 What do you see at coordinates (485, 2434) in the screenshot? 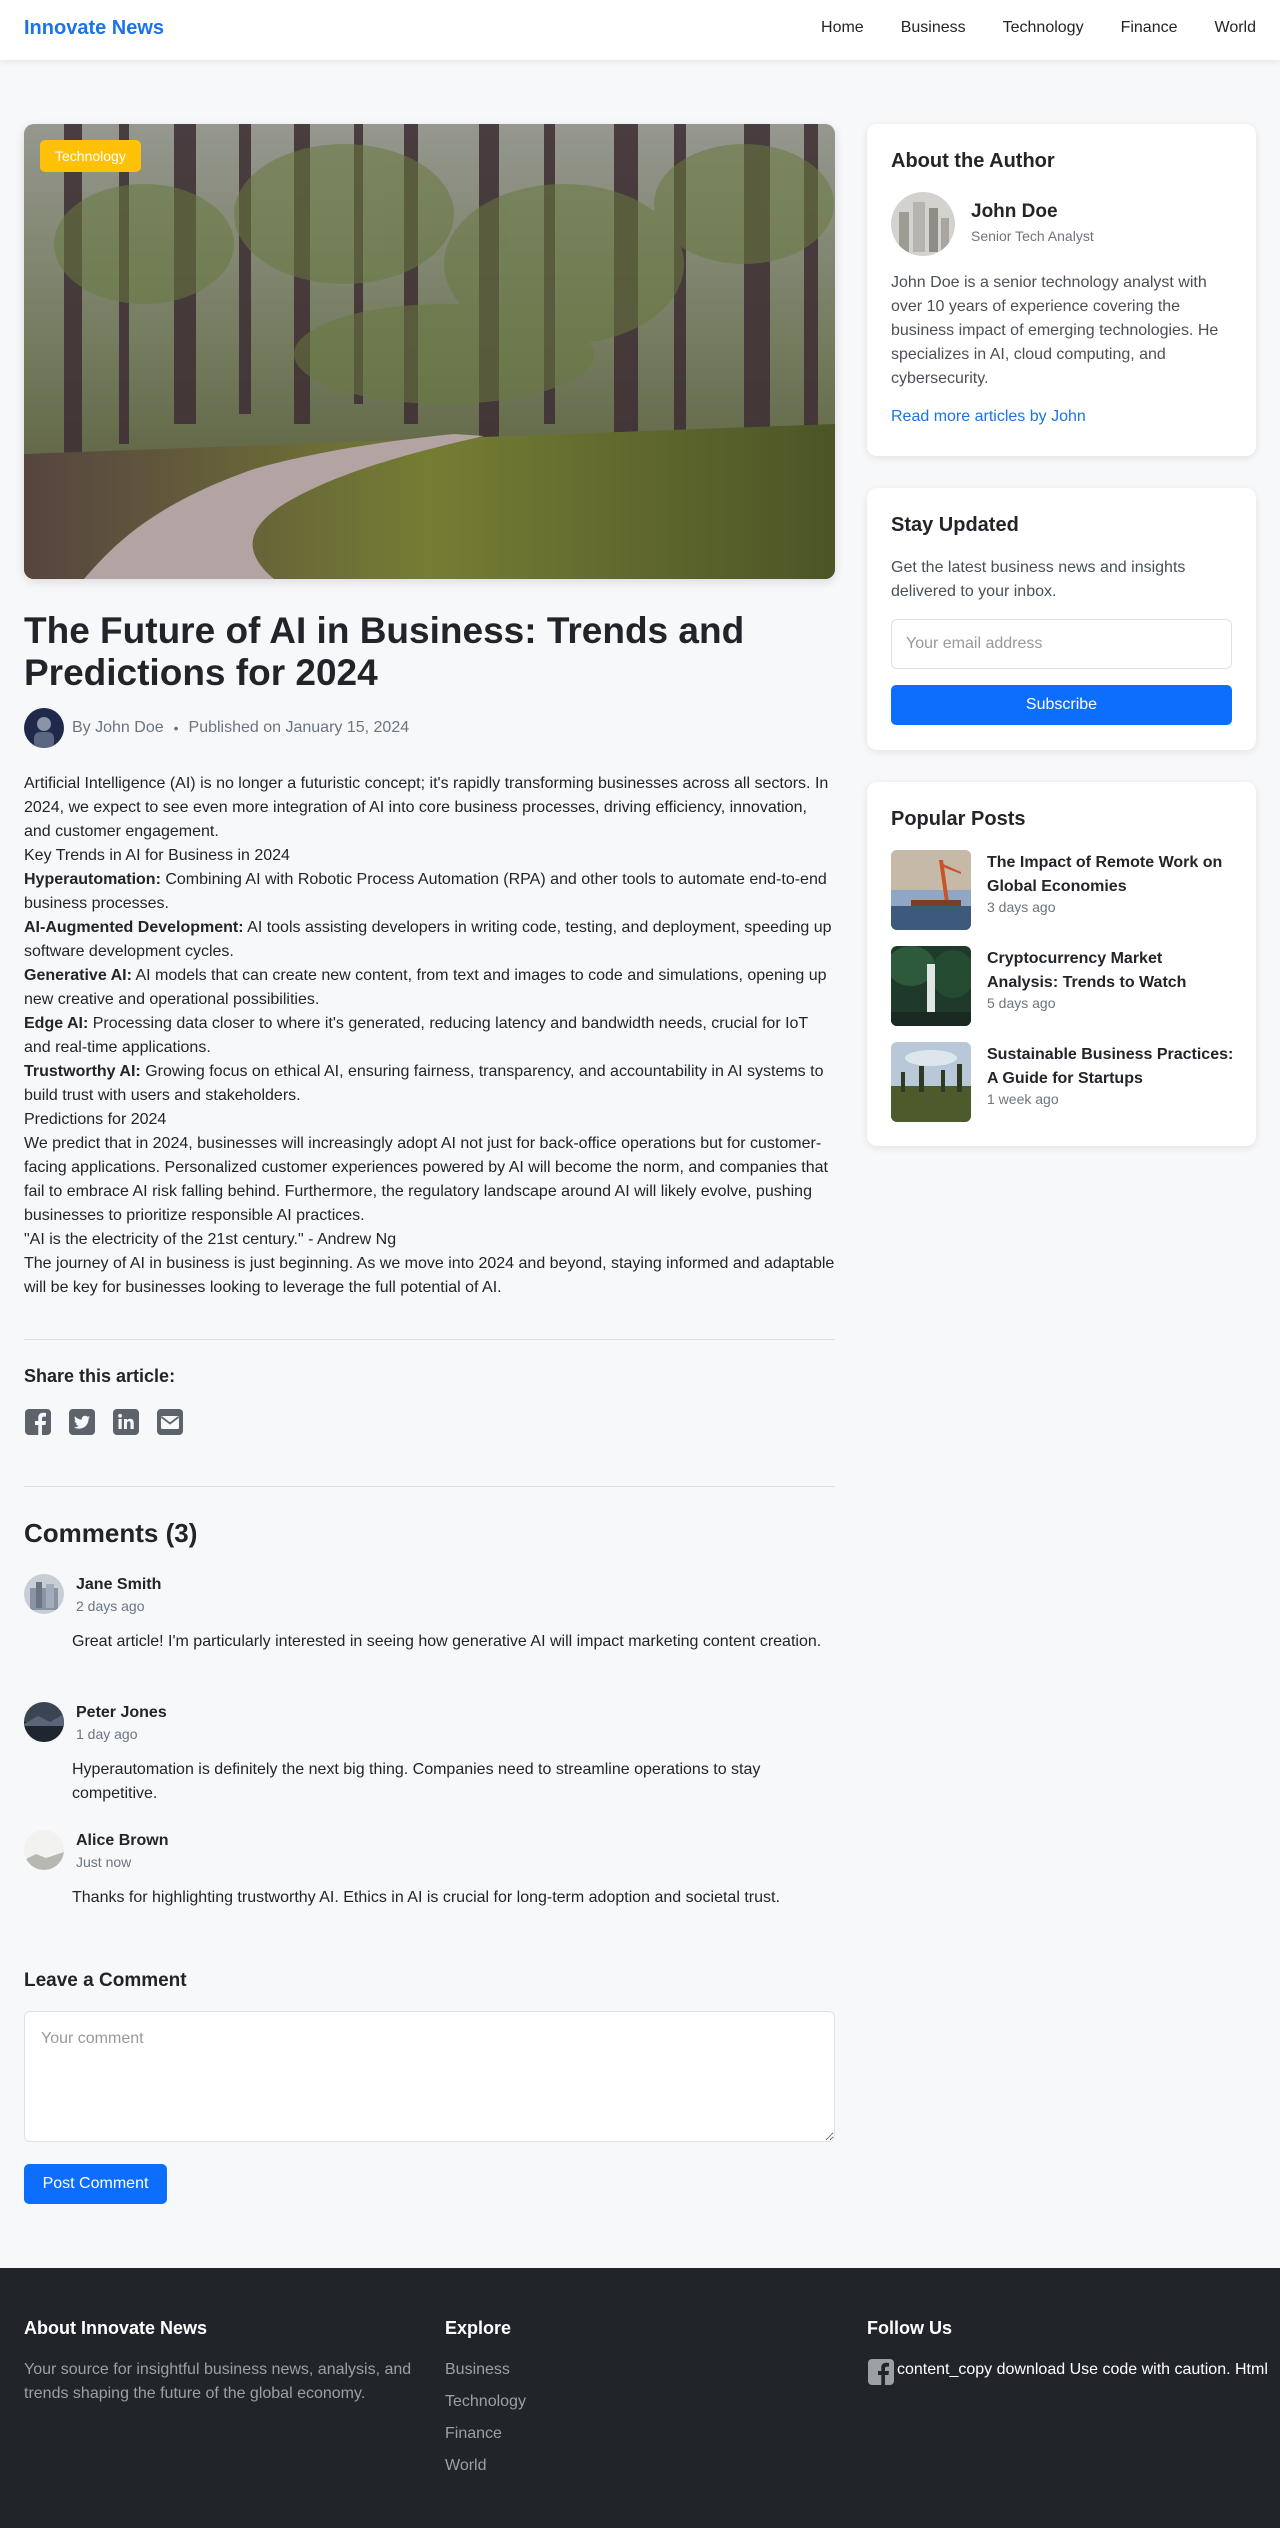
I see `footer-link-finance: Finance` at bounding box center [485, 2434].